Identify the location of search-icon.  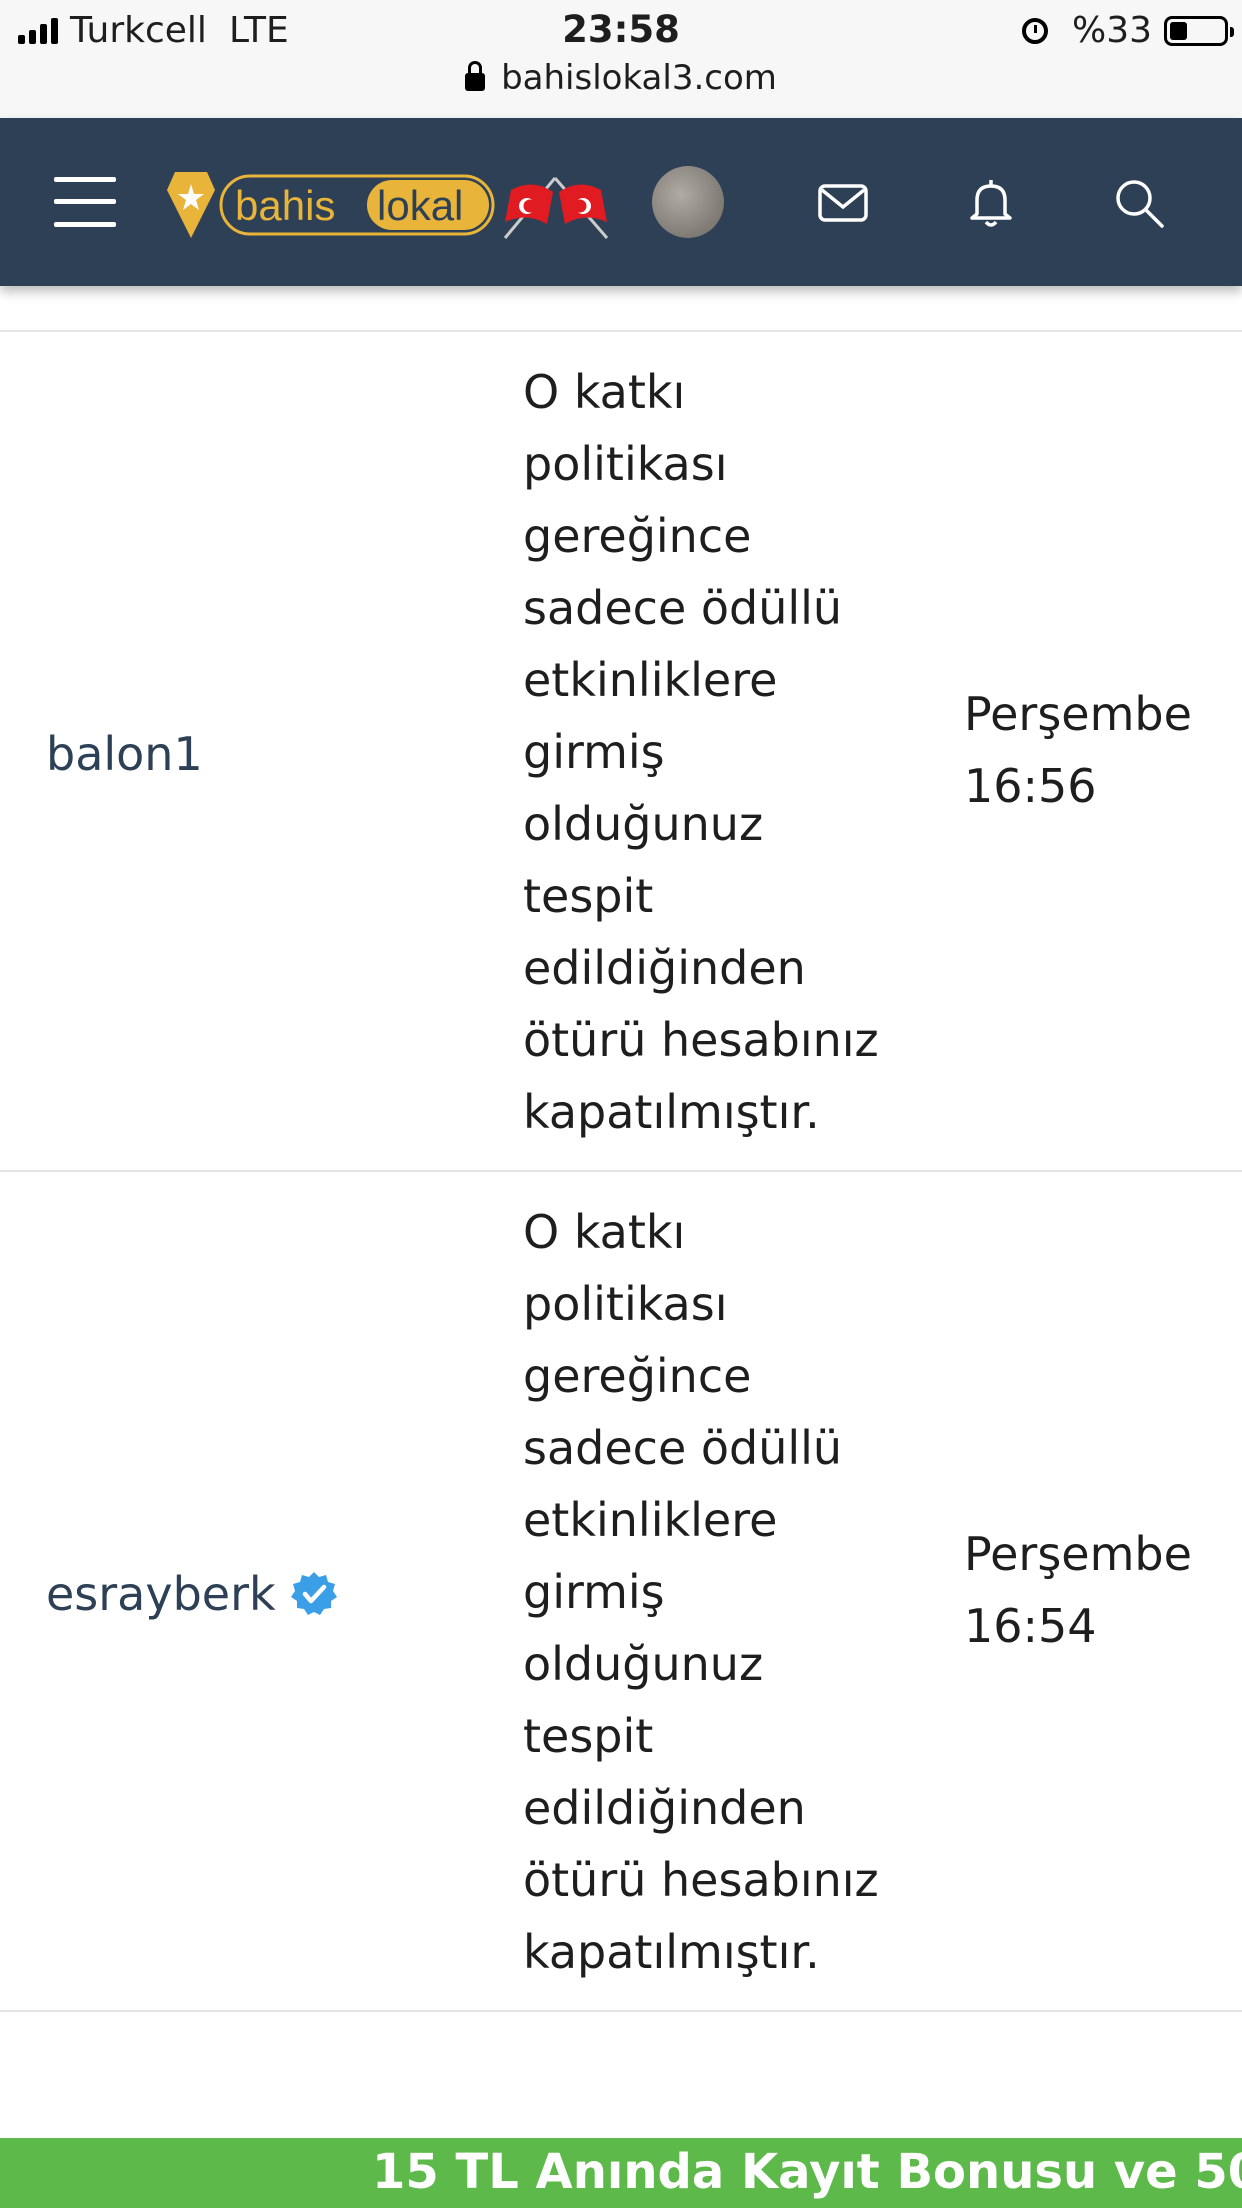
(1139, 203).